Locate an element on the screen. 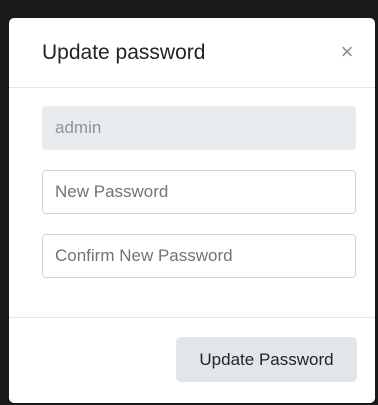 This screenshot has height=405, width=378. update-password-button: Update Password is located at coordinates (266, 359).